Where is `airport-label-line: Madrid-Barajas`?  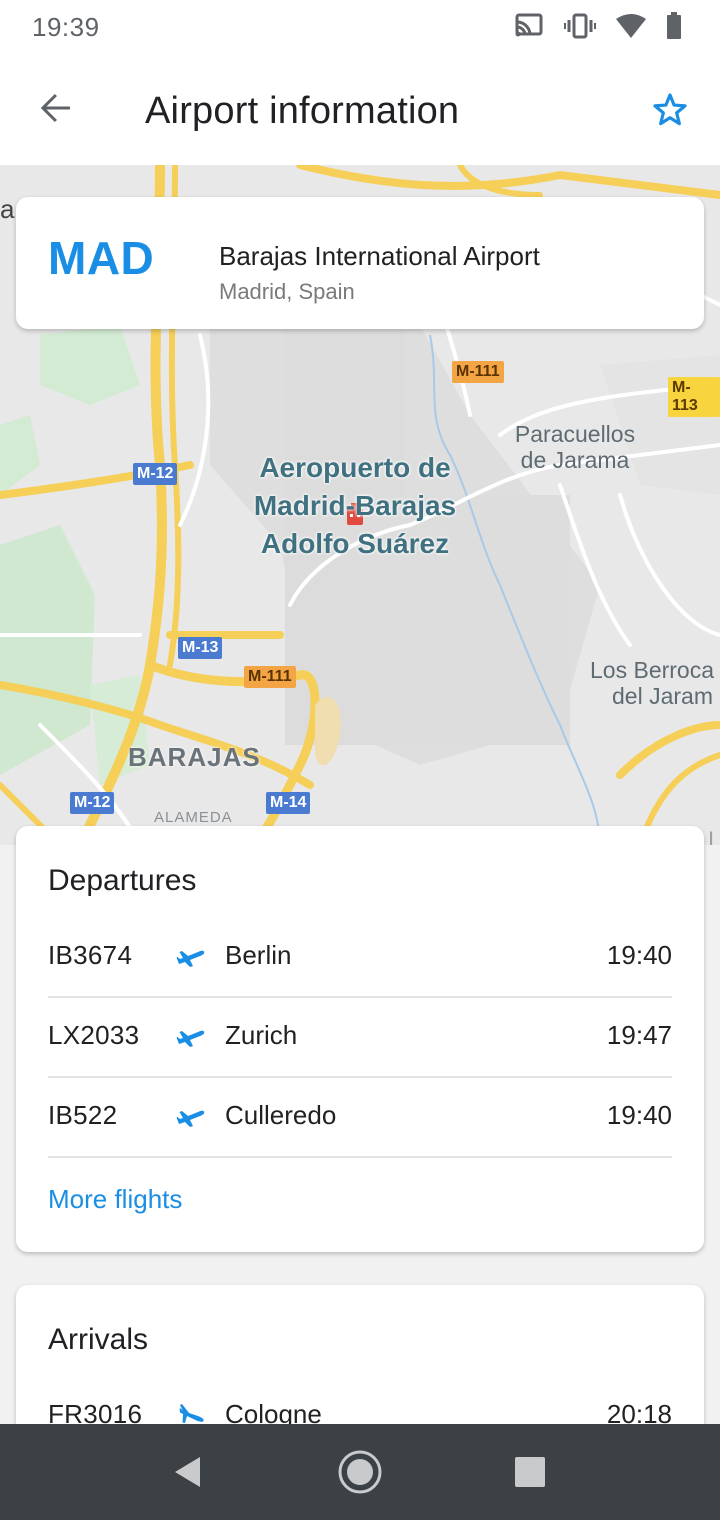 airport-label-line: Madrid-Barajas is located at coordinates (355, 505).